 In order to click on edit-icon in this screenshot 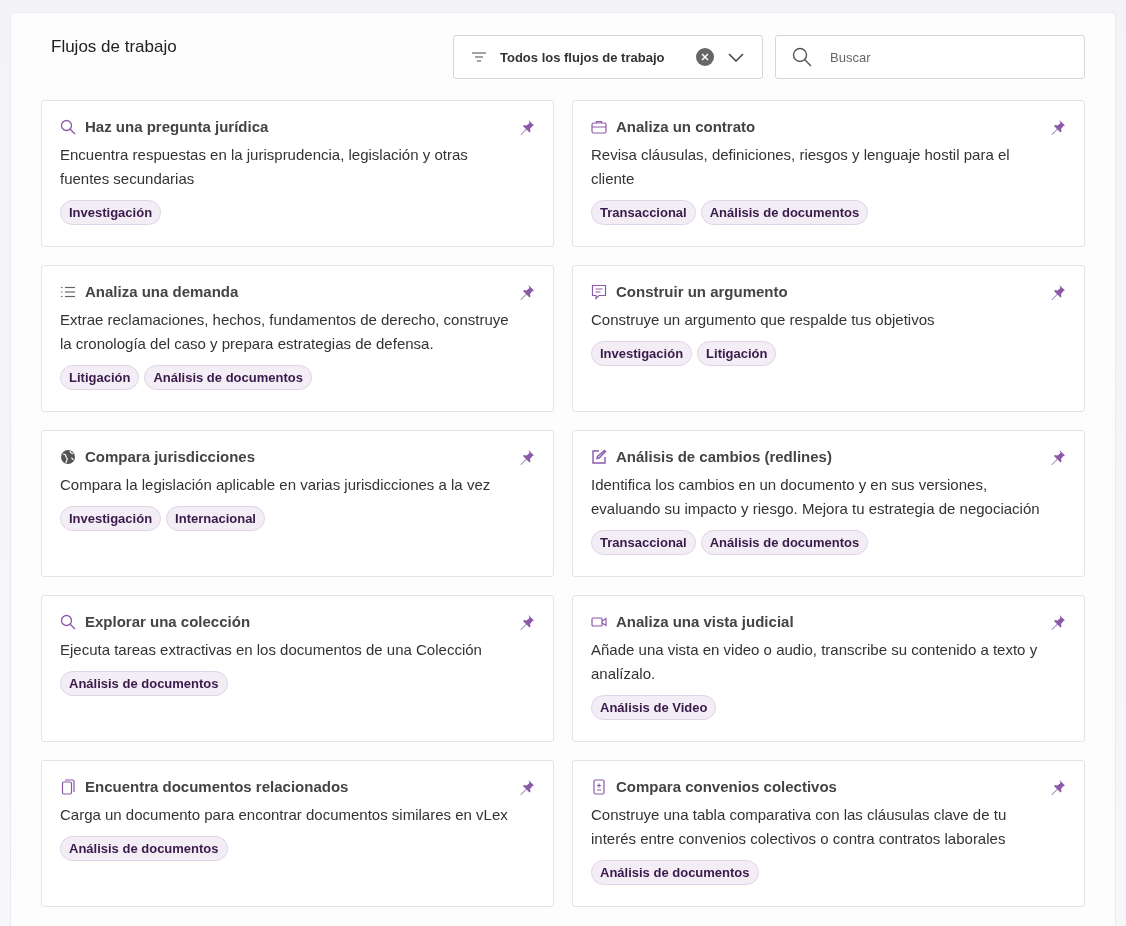, I will do `click(599, 456)`.